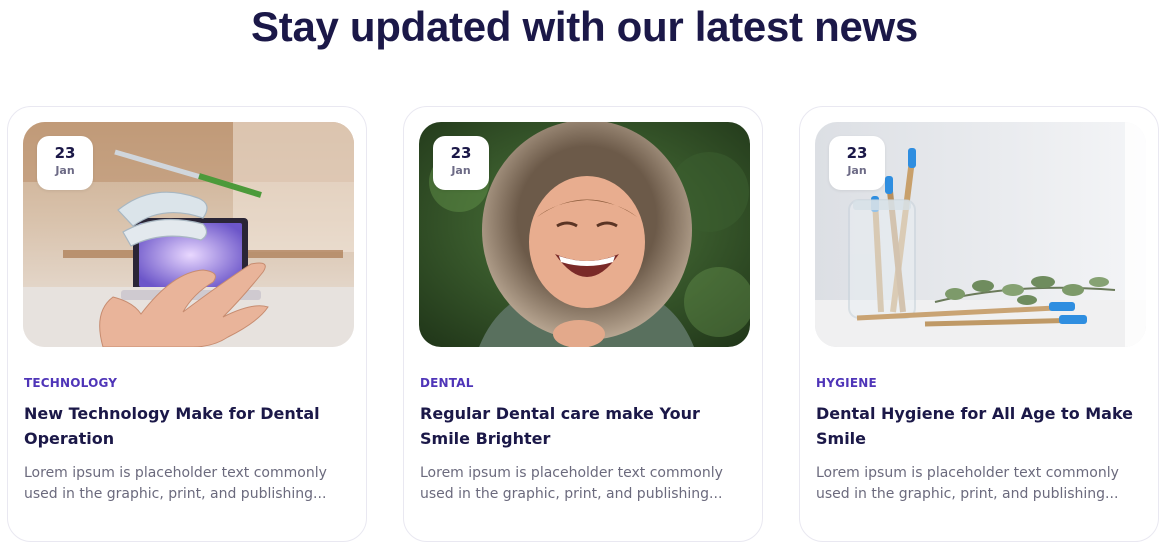 This screenshot has height=553, width=1169. I want to click on post-category: DENTAL, so click(447, 383).